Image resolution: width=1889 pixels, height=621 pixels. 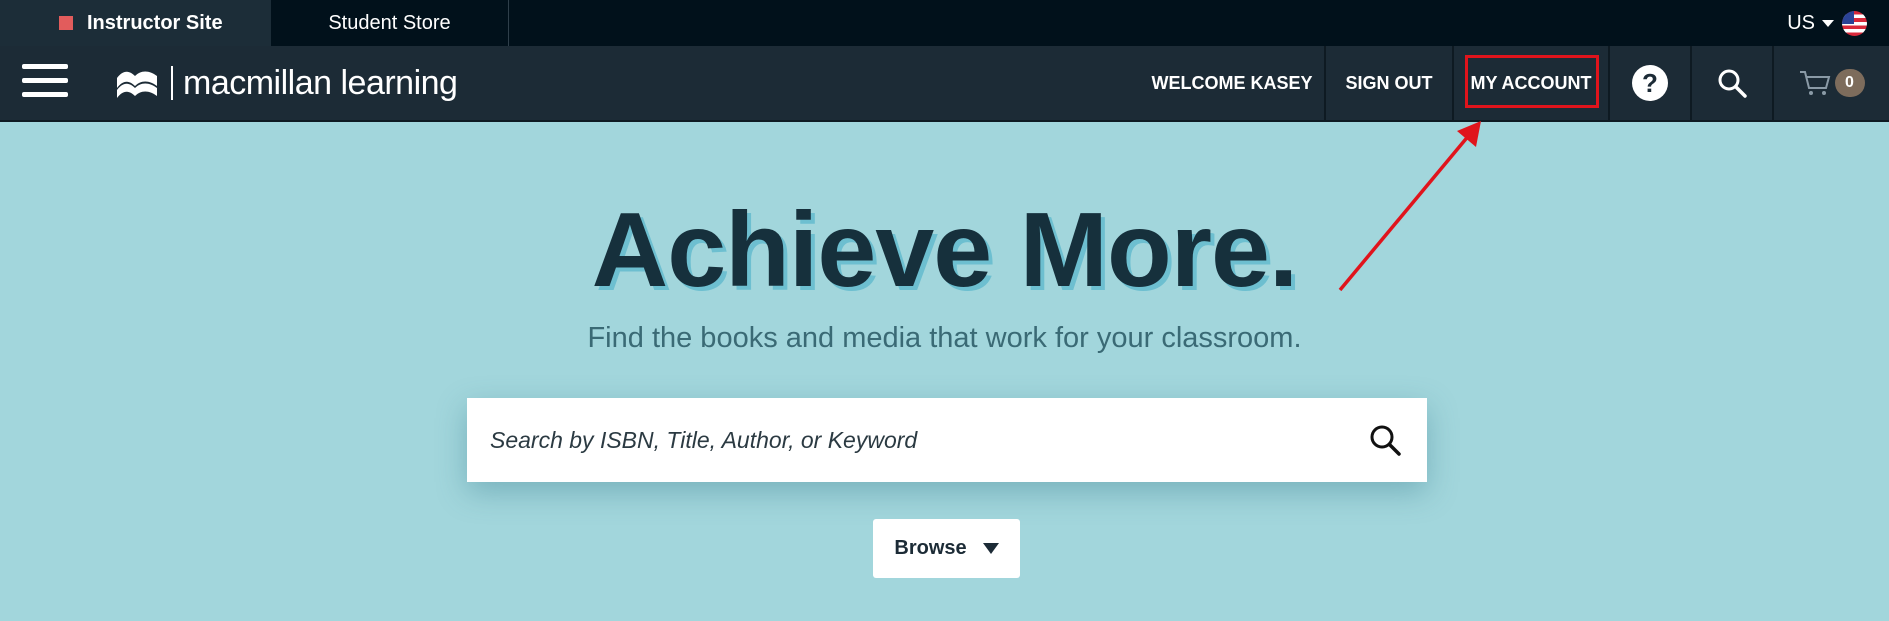 I want to click on tab-instructor-site-label: Instructor Site, so click(x=155, y=22).